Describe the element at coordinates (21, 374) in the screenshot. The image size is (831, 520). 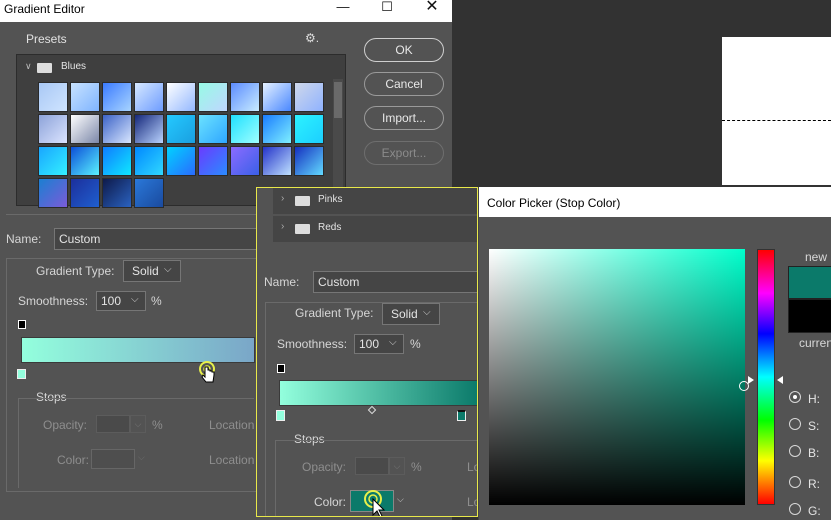
I see `color-stop` at that location.